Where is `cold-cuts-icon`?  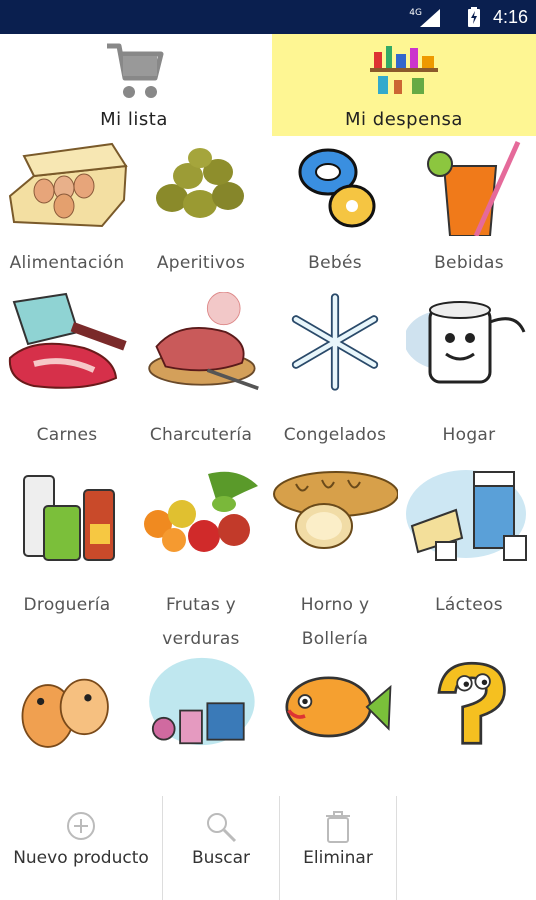 cold-cuts-icon is located at coordinates (203, 341).